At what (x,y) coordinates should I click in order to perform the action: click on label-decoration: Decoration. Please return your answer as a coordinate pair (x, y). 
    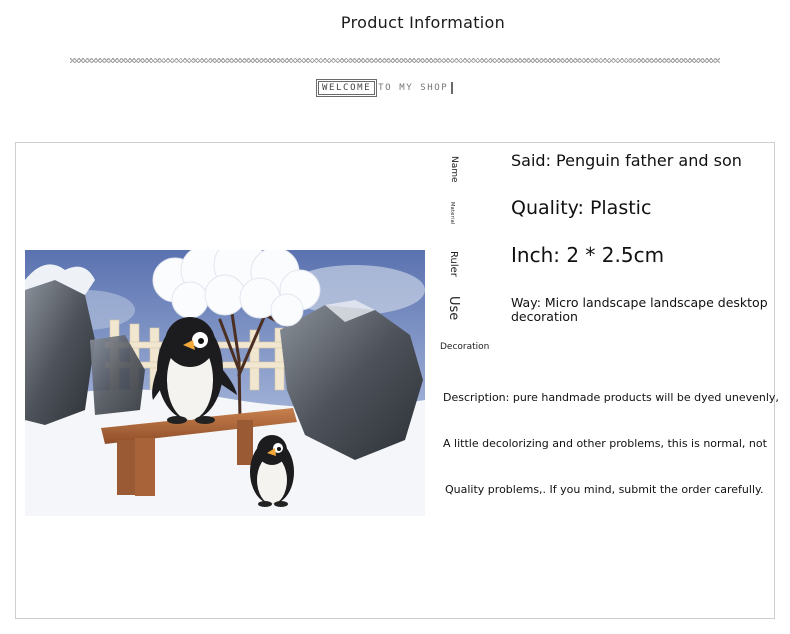
    Looking at the image, I should click on (465, 347).